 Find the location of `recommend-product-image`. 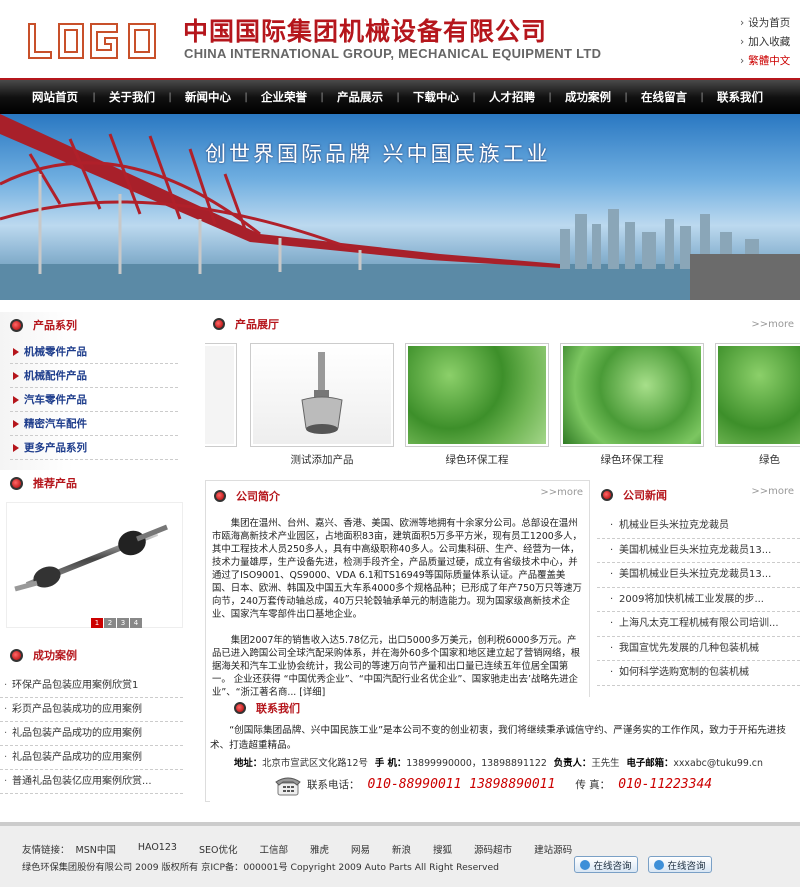

recommend-product-image is located at coordinates (94, 565).